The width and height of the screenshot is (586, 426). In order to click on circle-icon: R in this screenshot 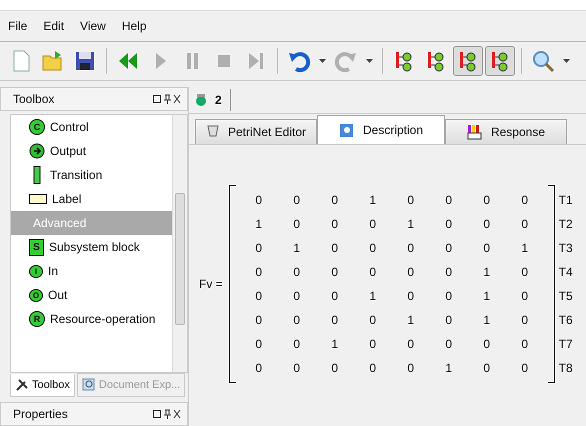, I will do `click(37, 319)`.